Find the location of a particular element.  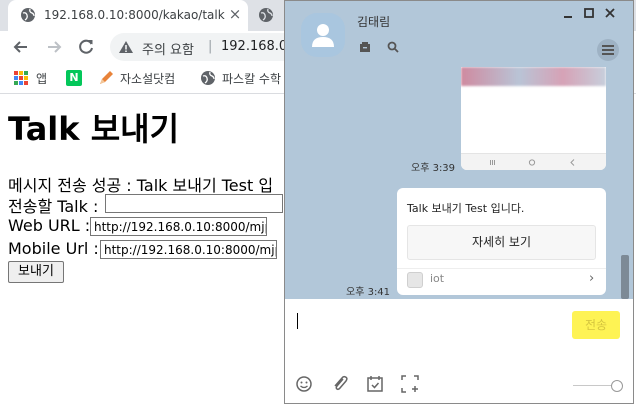

person-icon is located at coordinates (323, 35).